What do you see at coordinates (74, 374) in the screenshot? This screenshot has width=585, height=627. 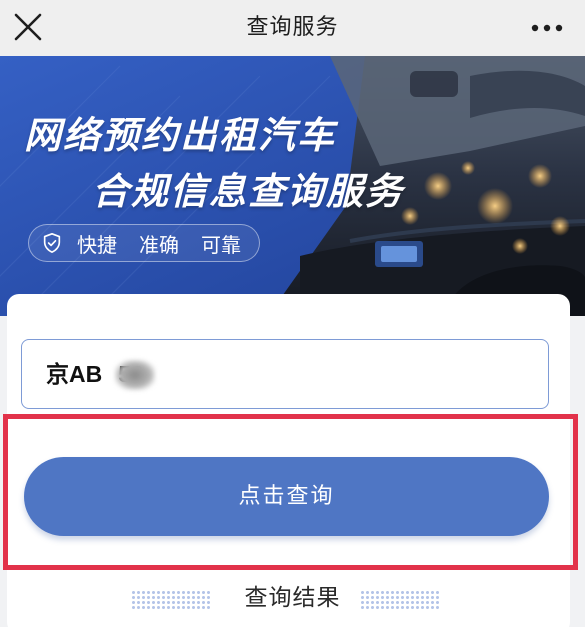 I see `plate-number-prefix: 京AB` at bounding box center [74, 374].